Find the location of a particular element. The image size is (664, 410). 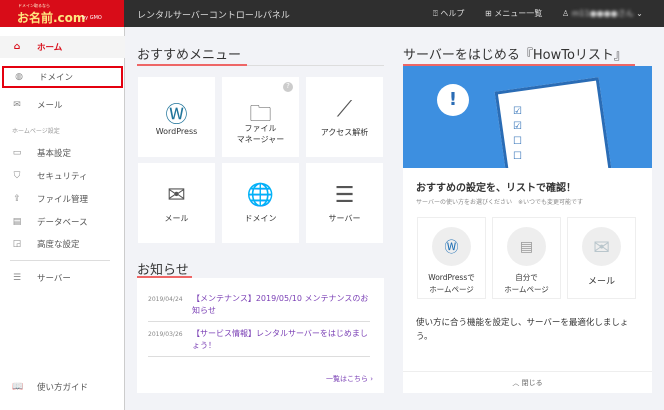

menu-card-domain: 🌐 ドメイン is located at coordinates (260, 203).